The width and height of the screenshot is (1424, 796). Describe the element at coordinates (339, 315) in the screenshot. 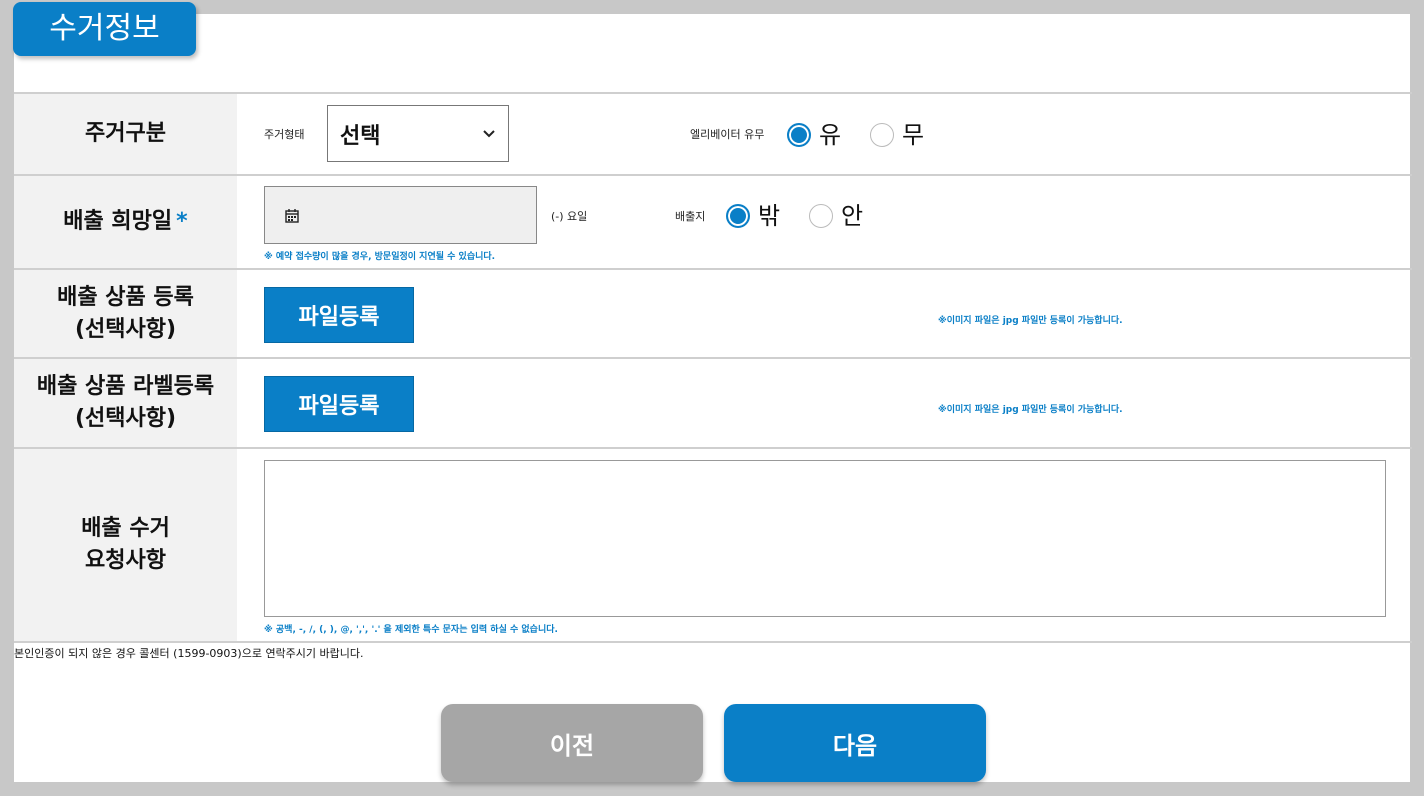

I see `product-file-button: 파일등록` at that location.